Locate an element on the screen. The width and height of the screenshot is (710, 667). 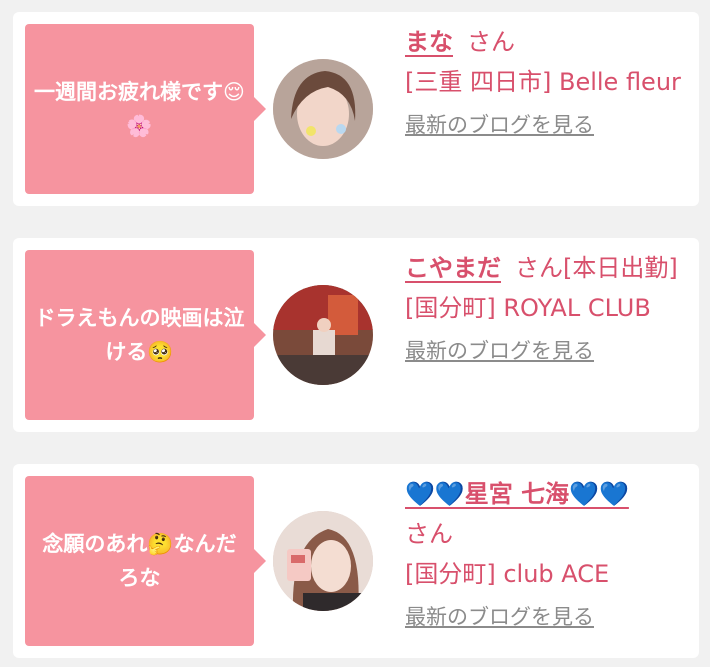
message-text: 念願のあれ🤔なんだろな is located at coordinates (139, 561).